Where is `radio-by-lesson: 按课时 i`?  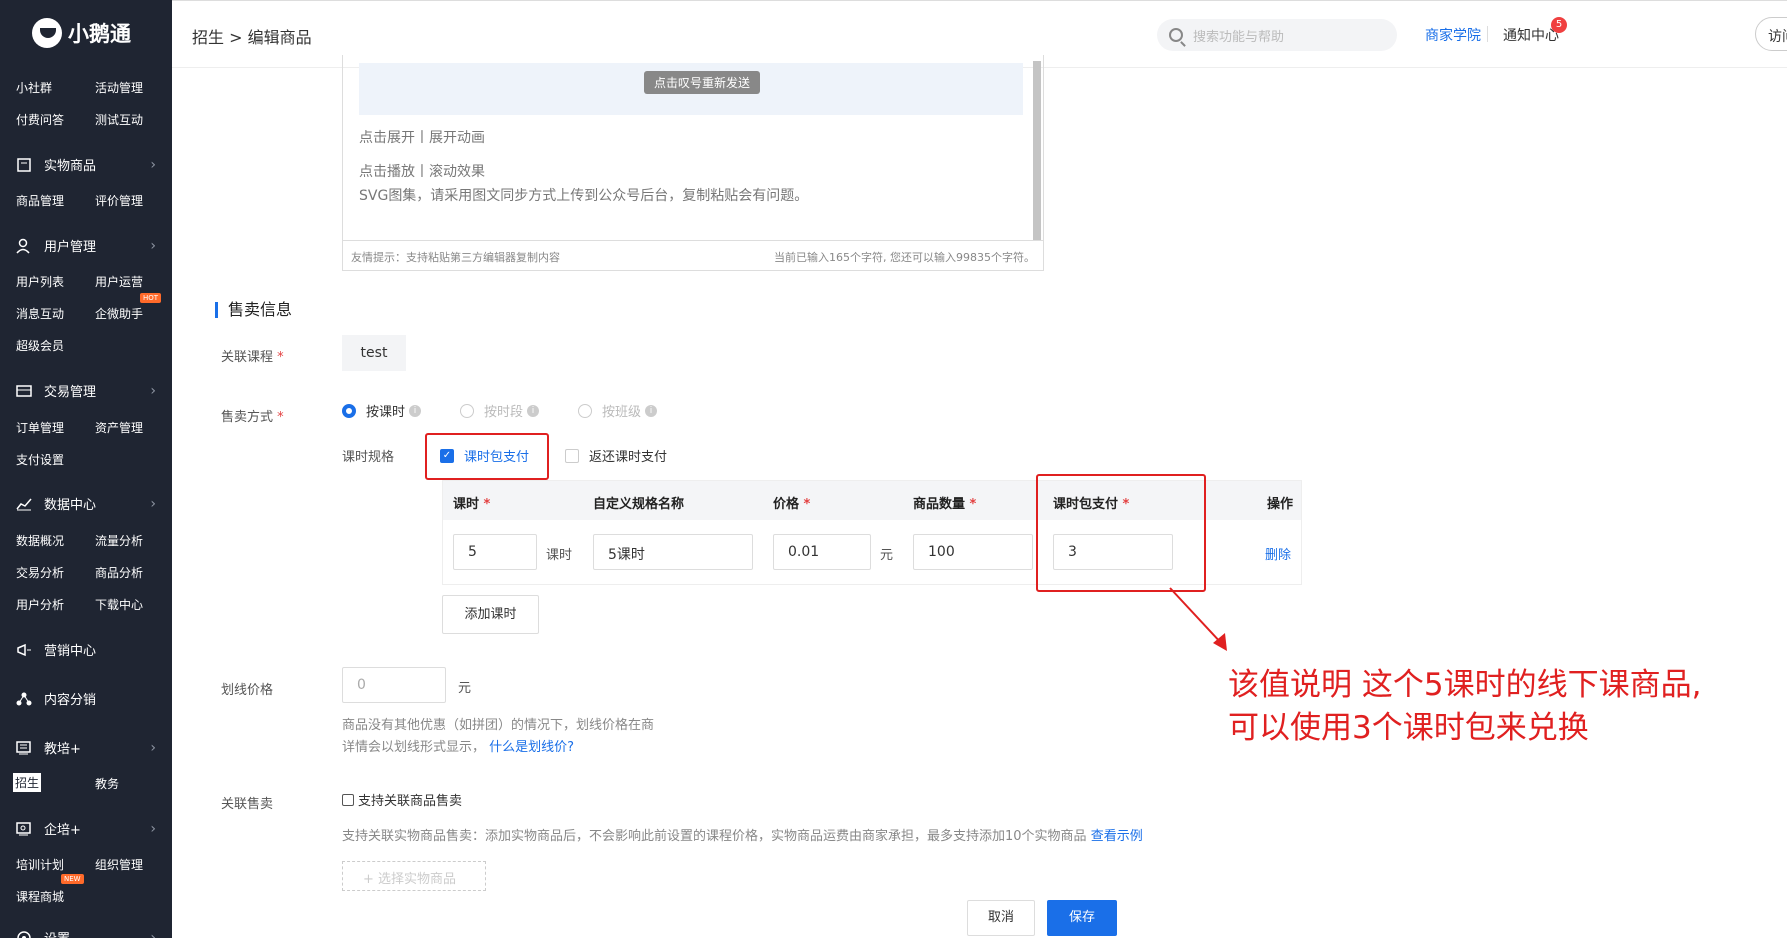 radio-by-lesson: 按课时 i is located at coordinates (382, 410).